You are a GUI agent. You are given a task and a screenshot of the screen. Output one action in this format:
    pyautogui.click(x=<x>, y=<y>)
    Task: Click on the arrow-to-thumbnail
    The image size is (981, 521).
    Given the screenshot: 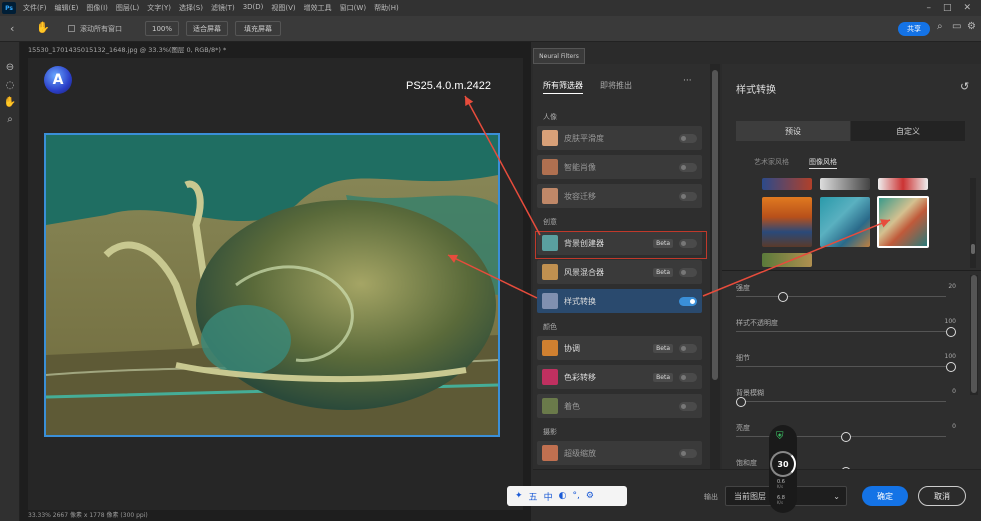 What is the action you would take?
    pyautogui.click(x=796, y=258)
    